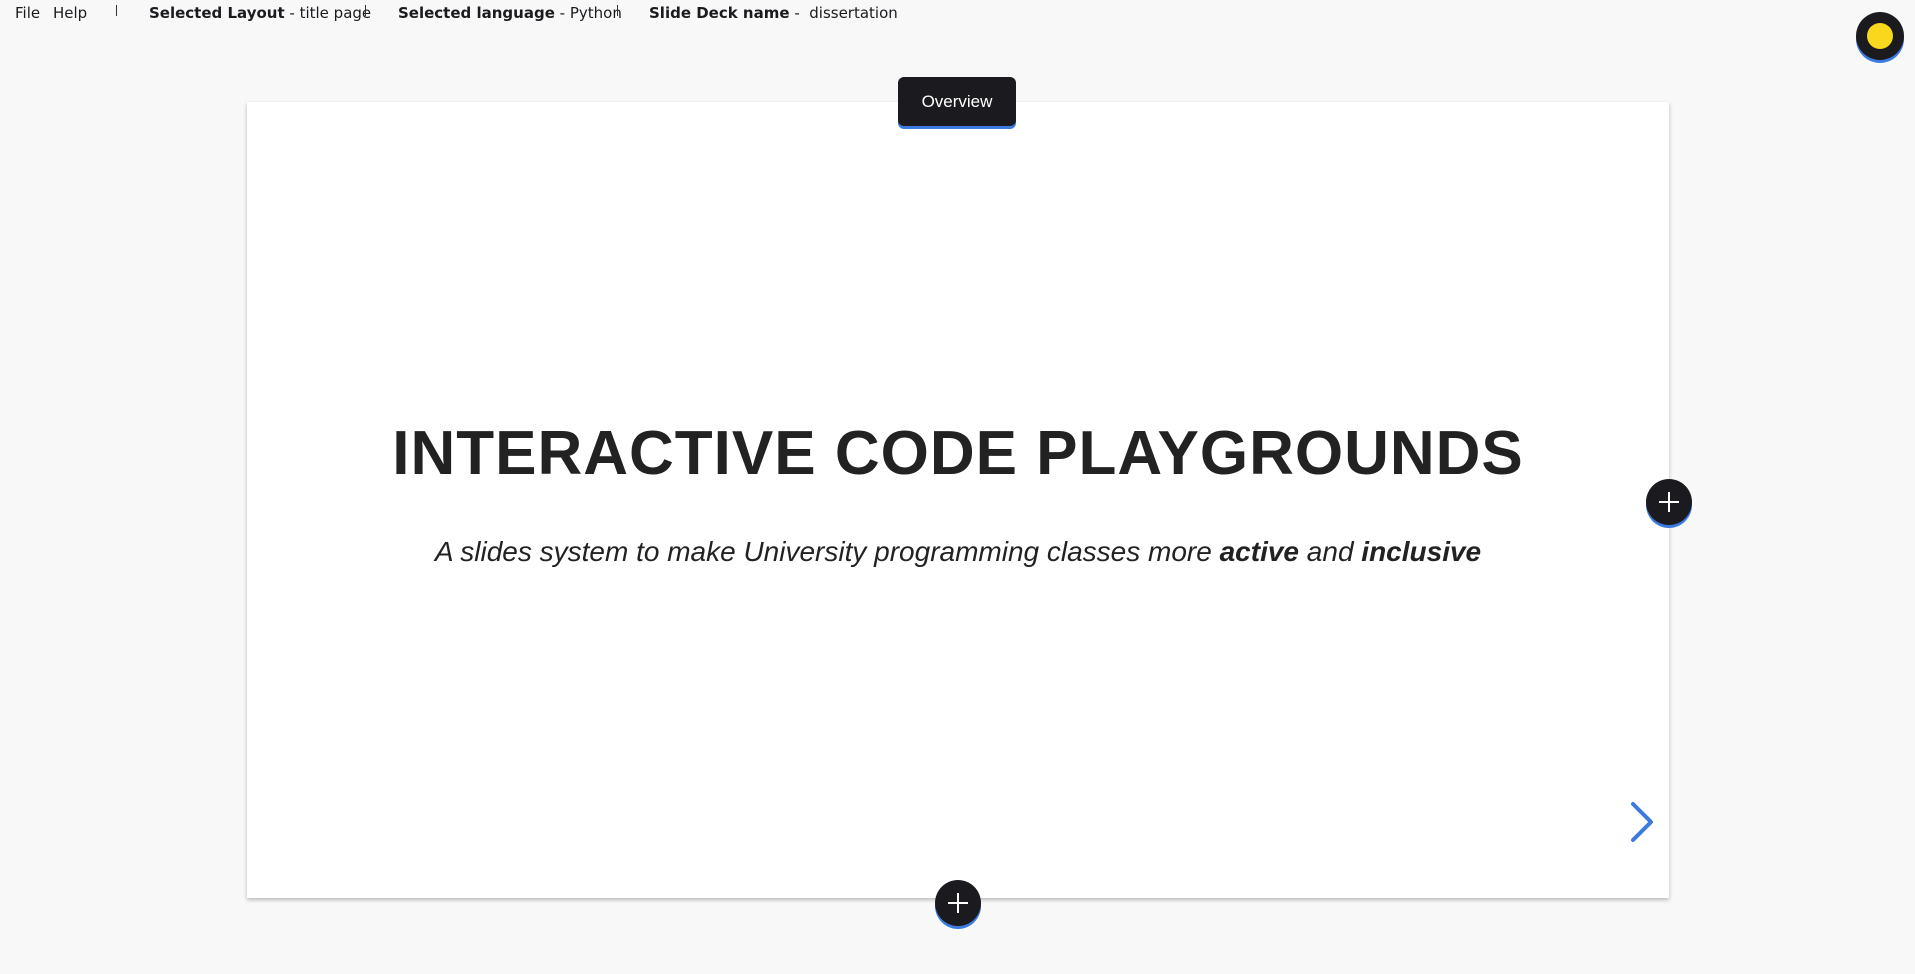  Describe the element at coordinates (588, 13) in the screenshot. I see `selected-language-value: - Python` at that location.